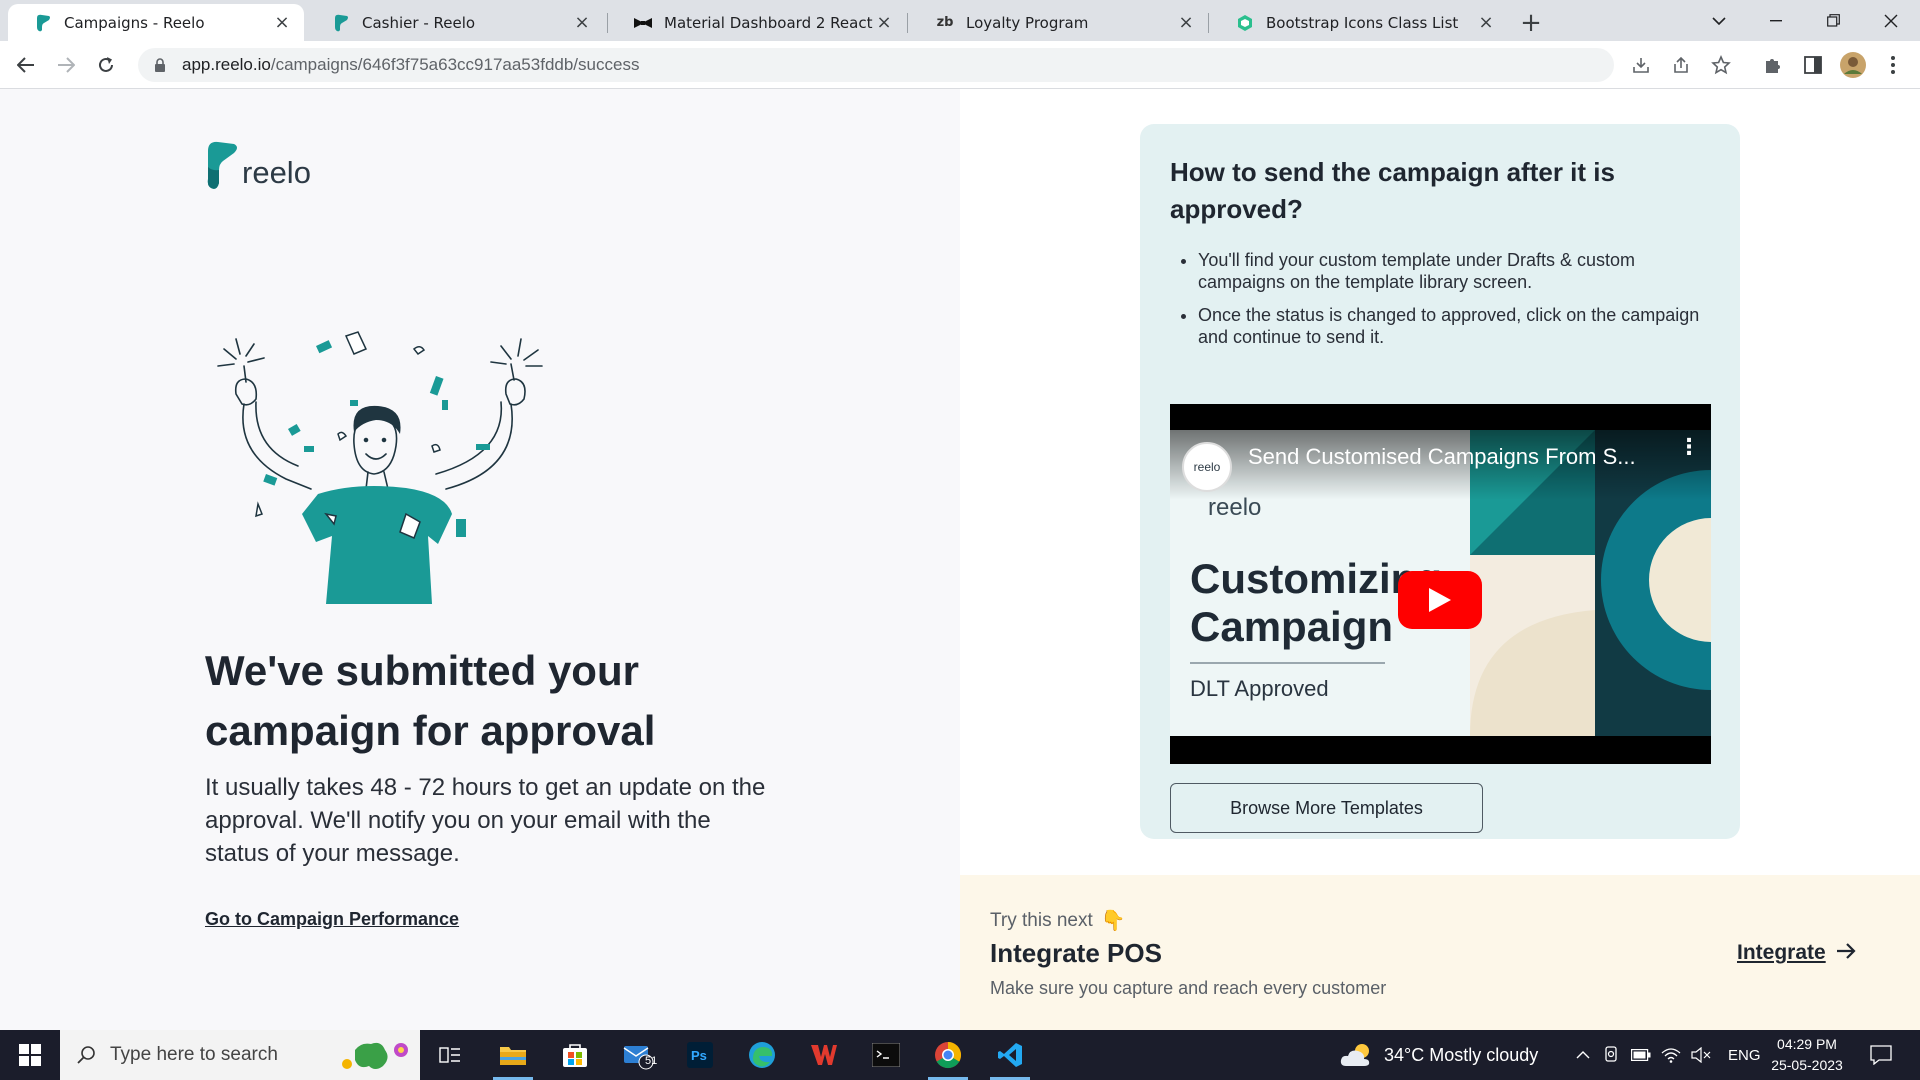 Image resolution: width=1920 pixels, height=1080 pixels. Describe the element at coordinates (1041, 920) in the screenshot. I see `try-next-text: Try this next` at that location.